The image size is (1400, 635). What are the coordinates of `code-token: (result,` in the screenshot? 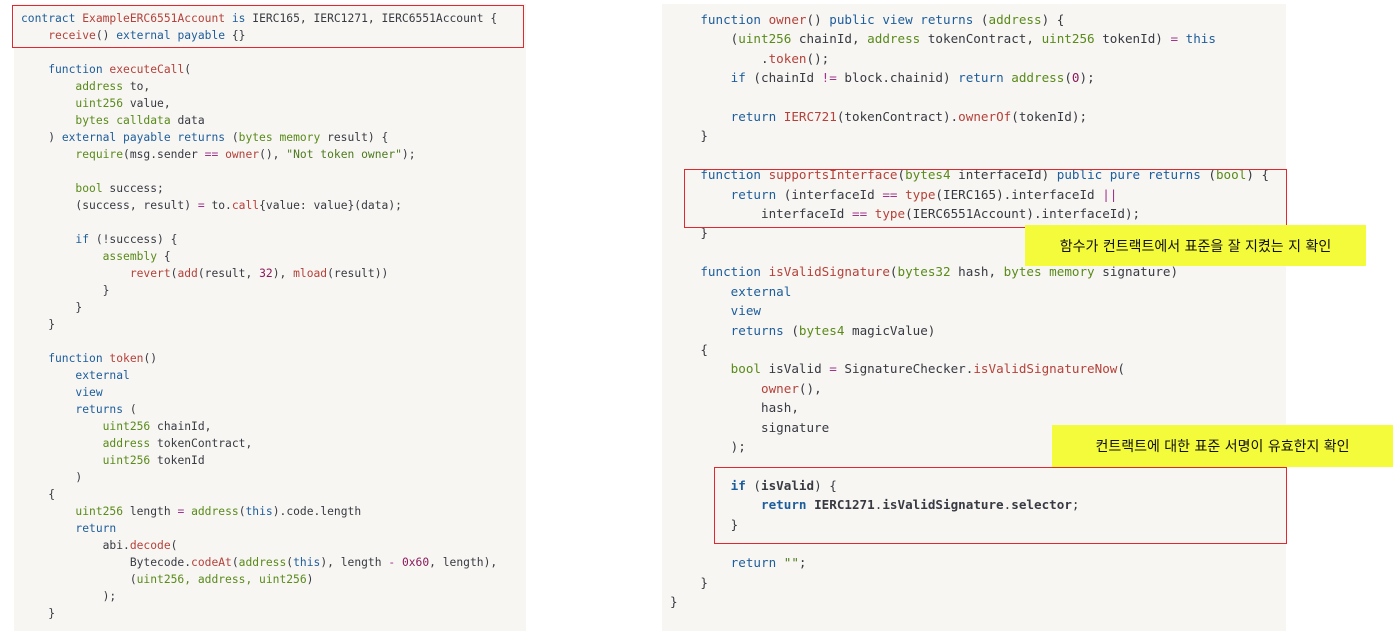 It's located at (228, 273).